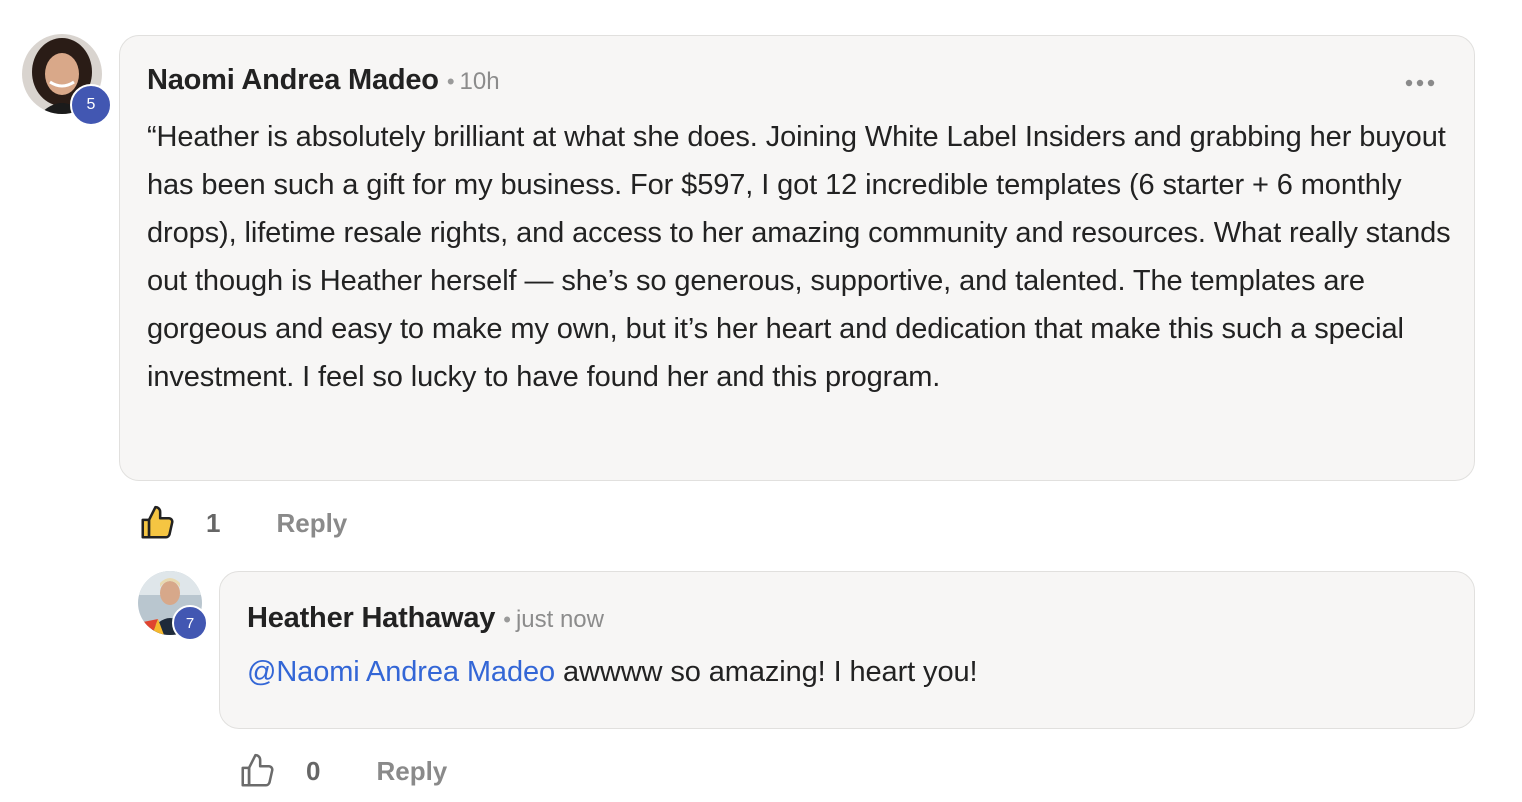 The image size is (1522, 802). I want to click on like-count: 1, so click(213, 522).